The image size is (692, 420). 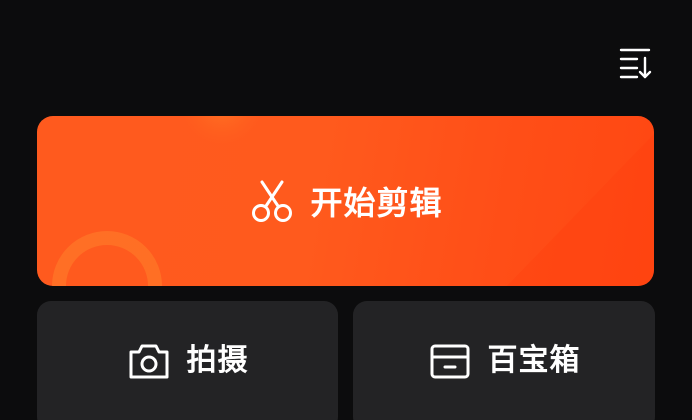 What do you see at coordinates (148, 361) in the screenshot?
I see `camera-icon` at bounding box center [148, 361].